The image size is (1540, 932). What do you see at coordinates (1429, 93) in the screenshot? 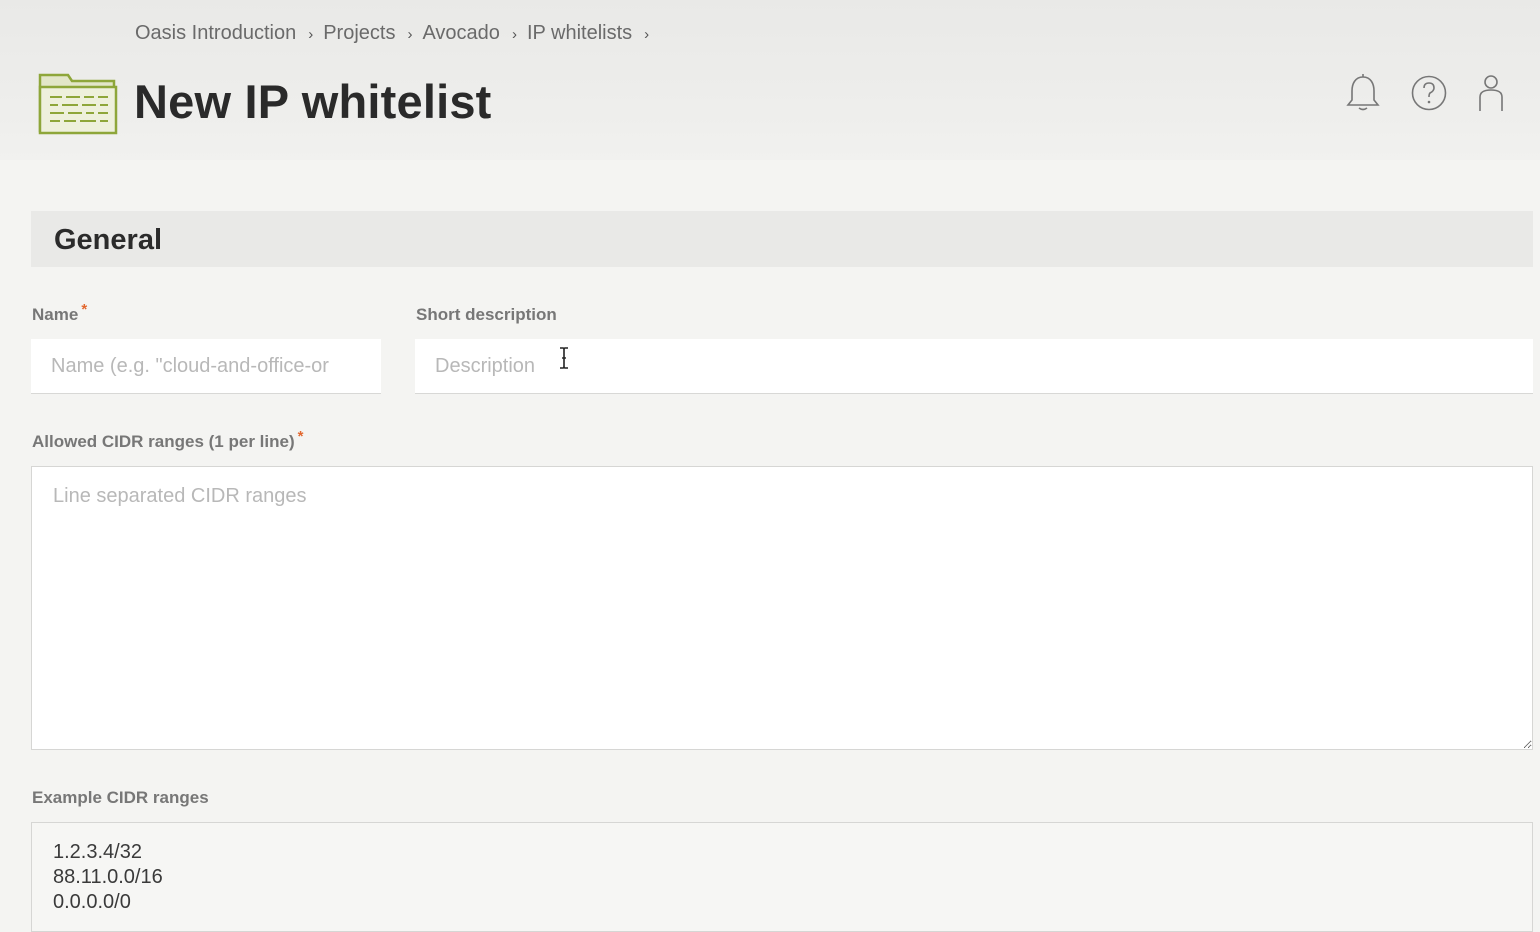
I see `help-circle-icon` at bounding box center [1429, 93].